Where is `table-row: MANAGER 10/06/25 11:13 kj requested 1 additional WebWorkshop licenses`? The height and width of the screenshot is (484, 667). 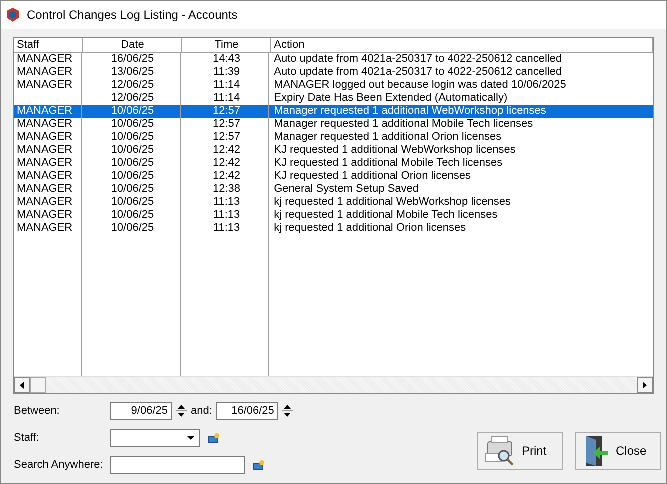
table-row: MANAGER 10/06/25 11:13 kj requested 1 additional WebWorkshop licenses is located at coordinates (333, 202).